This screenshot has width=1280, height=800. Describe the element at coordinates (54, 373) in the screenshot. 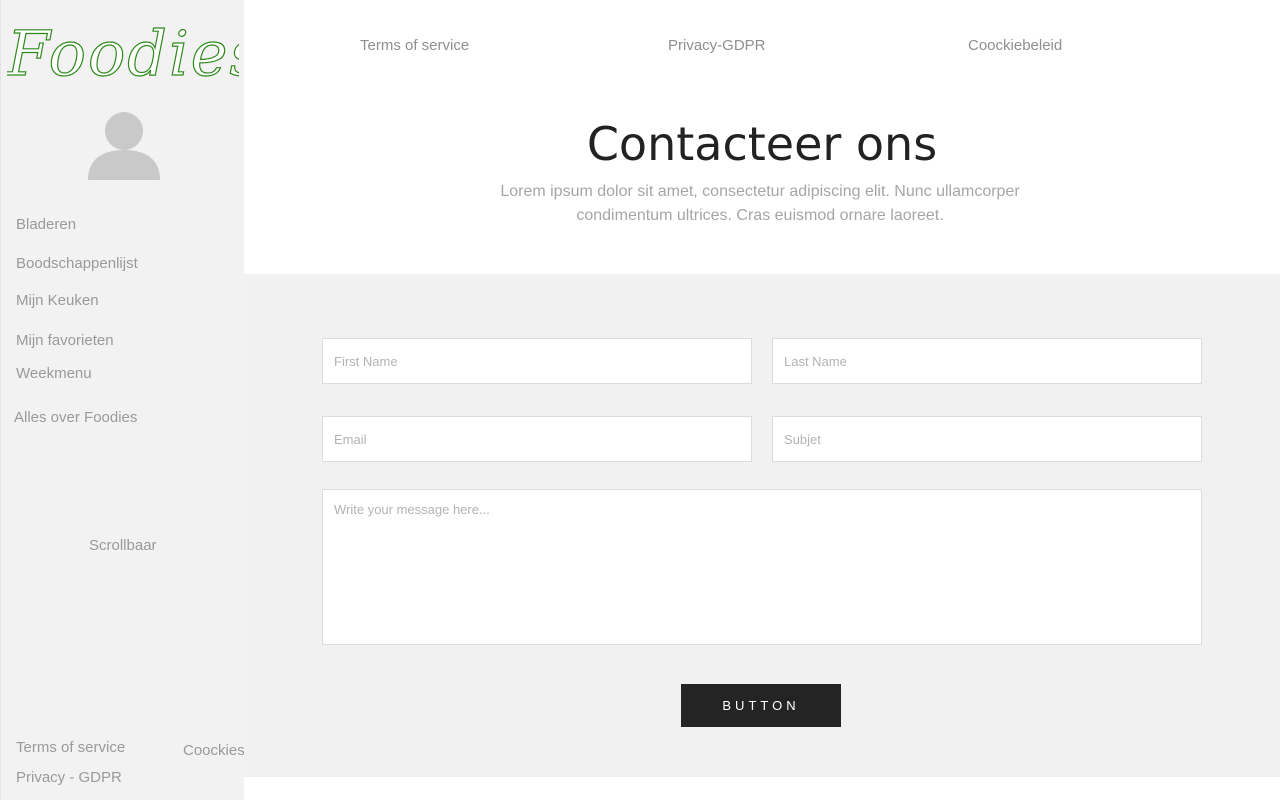

I see `sidebar-item-weekmenu: Weekmenu` at that location.